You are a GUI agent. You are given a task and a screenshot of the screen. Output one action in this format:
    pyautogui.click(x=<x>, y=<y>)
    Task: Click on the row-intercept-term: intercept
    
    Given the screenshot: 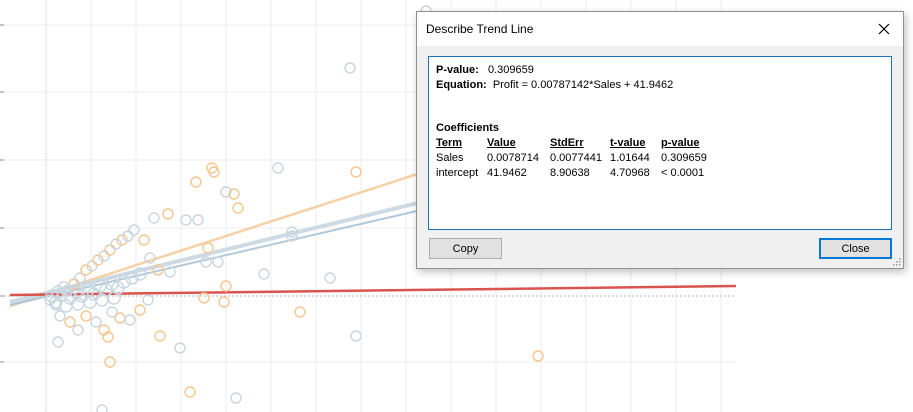 What is the action you would take?
    pyautogui.click(x=457, y=173)
    